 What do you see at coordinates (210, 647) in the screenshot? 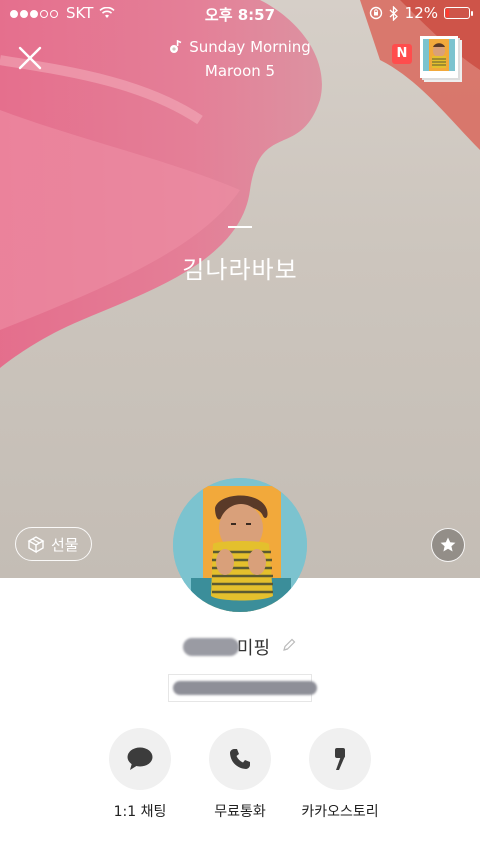
I see `name-redaction` at bounding box center [210, 647].